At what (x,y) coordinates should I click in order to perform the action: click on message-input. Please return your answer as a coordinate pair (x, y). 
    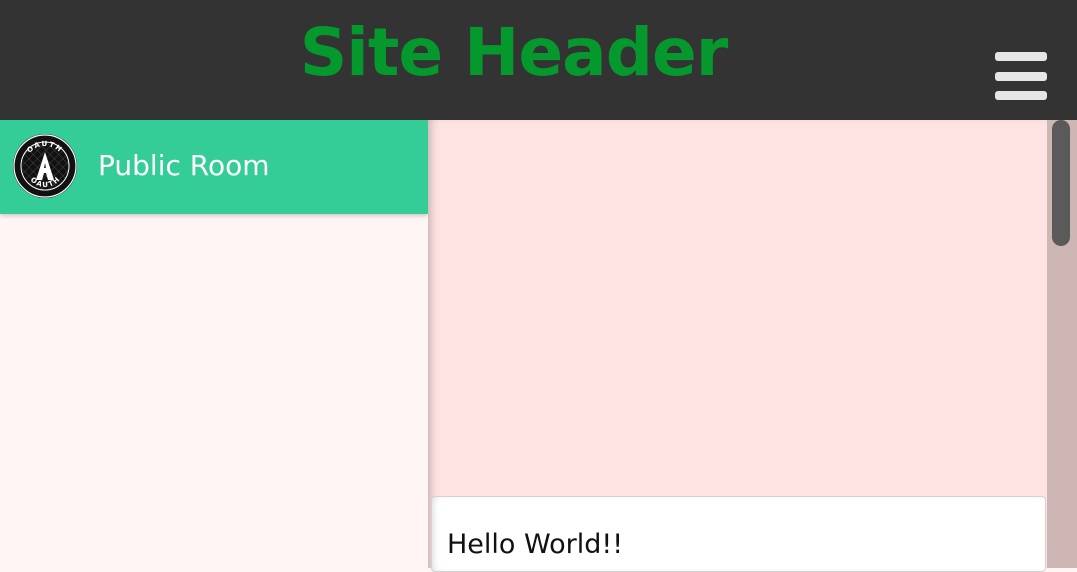
    Looking at the image, I should click on (738, 534).